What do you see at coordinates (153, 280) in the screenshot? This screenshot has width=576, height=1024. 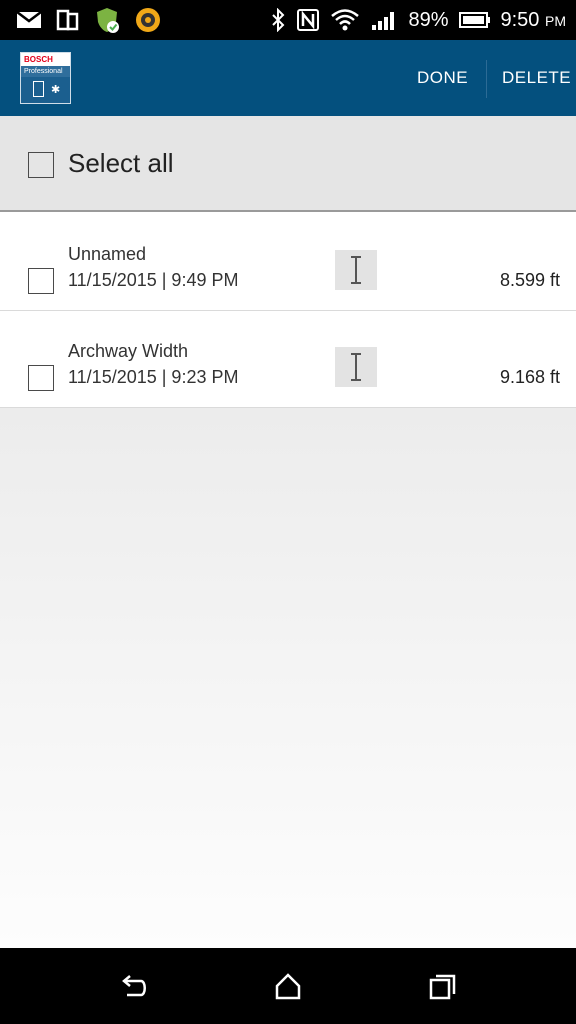 I see `item-date: 11/15/2015 | 9:49 PM` at bounding box center [153, 280].